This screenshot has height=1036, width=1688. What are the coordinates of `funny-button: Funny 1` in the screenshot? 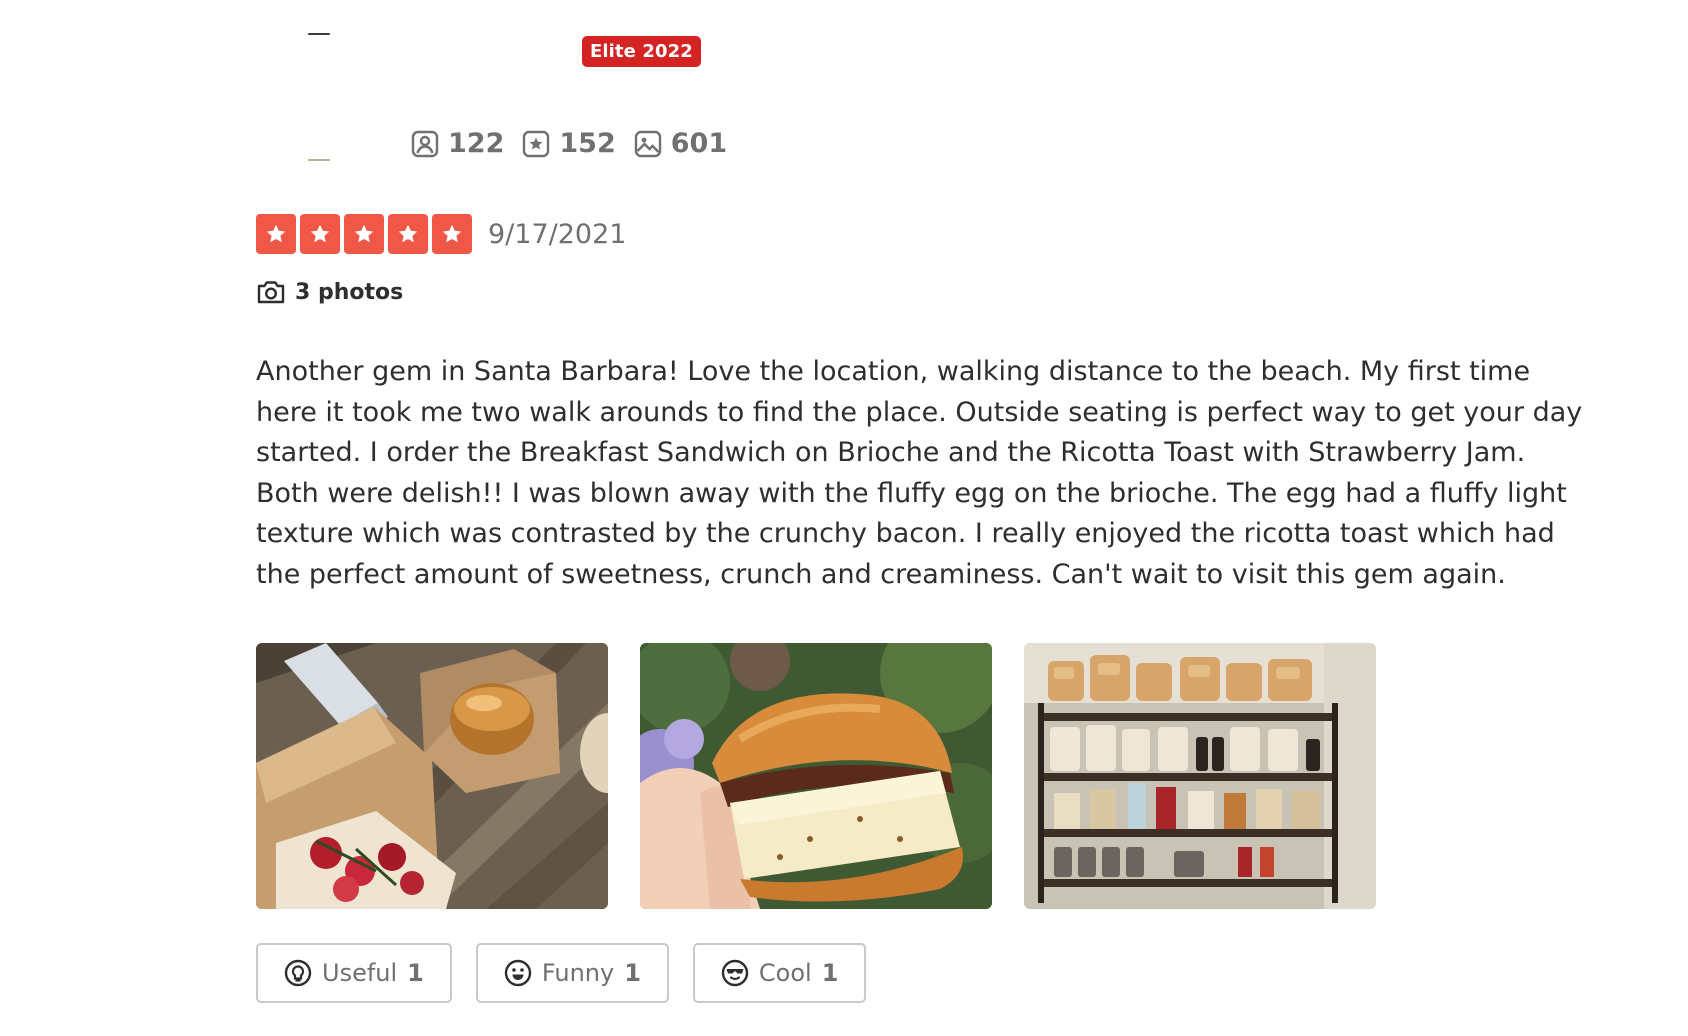 It's located at (572, 973).